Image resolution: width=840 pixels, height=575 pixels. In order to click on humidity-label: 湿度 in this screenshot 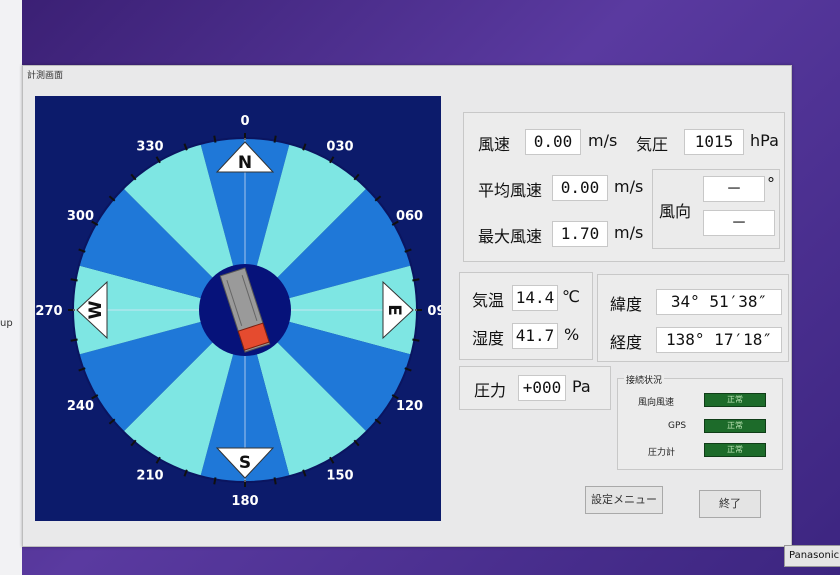, I will do `click(488, 338)`.